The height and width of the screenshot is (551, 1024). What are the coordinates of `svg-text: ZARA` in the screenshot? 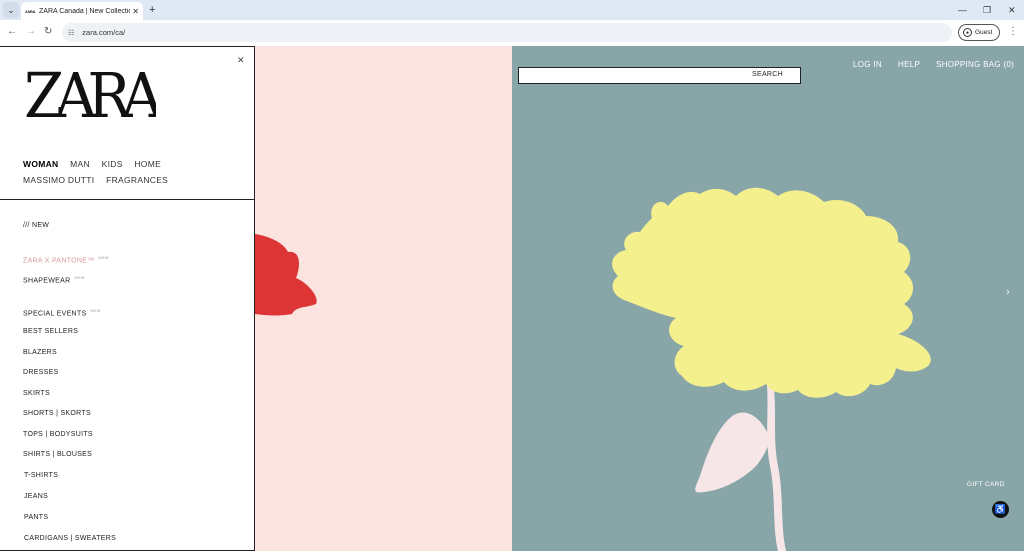 It's located at (90, 95).